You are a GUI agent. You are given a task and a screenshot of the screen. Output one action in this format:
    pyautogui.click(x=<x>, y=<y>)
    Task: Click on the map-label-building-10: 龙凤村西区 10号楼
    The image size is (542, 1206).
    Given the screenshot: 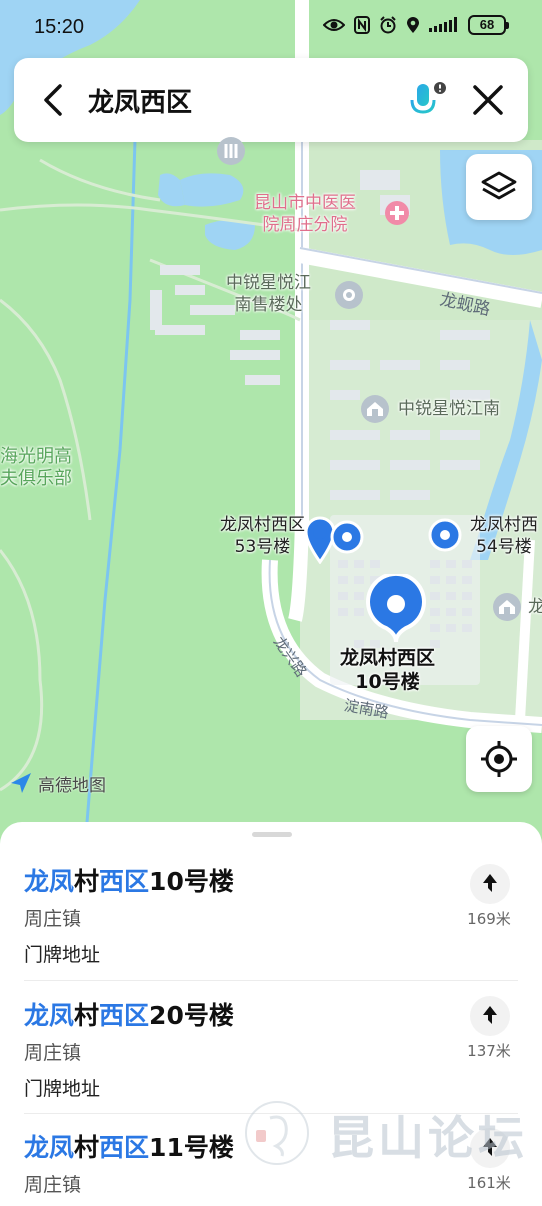 What is the action you would take?
    pyautogui.click(x=388, y=670)
    